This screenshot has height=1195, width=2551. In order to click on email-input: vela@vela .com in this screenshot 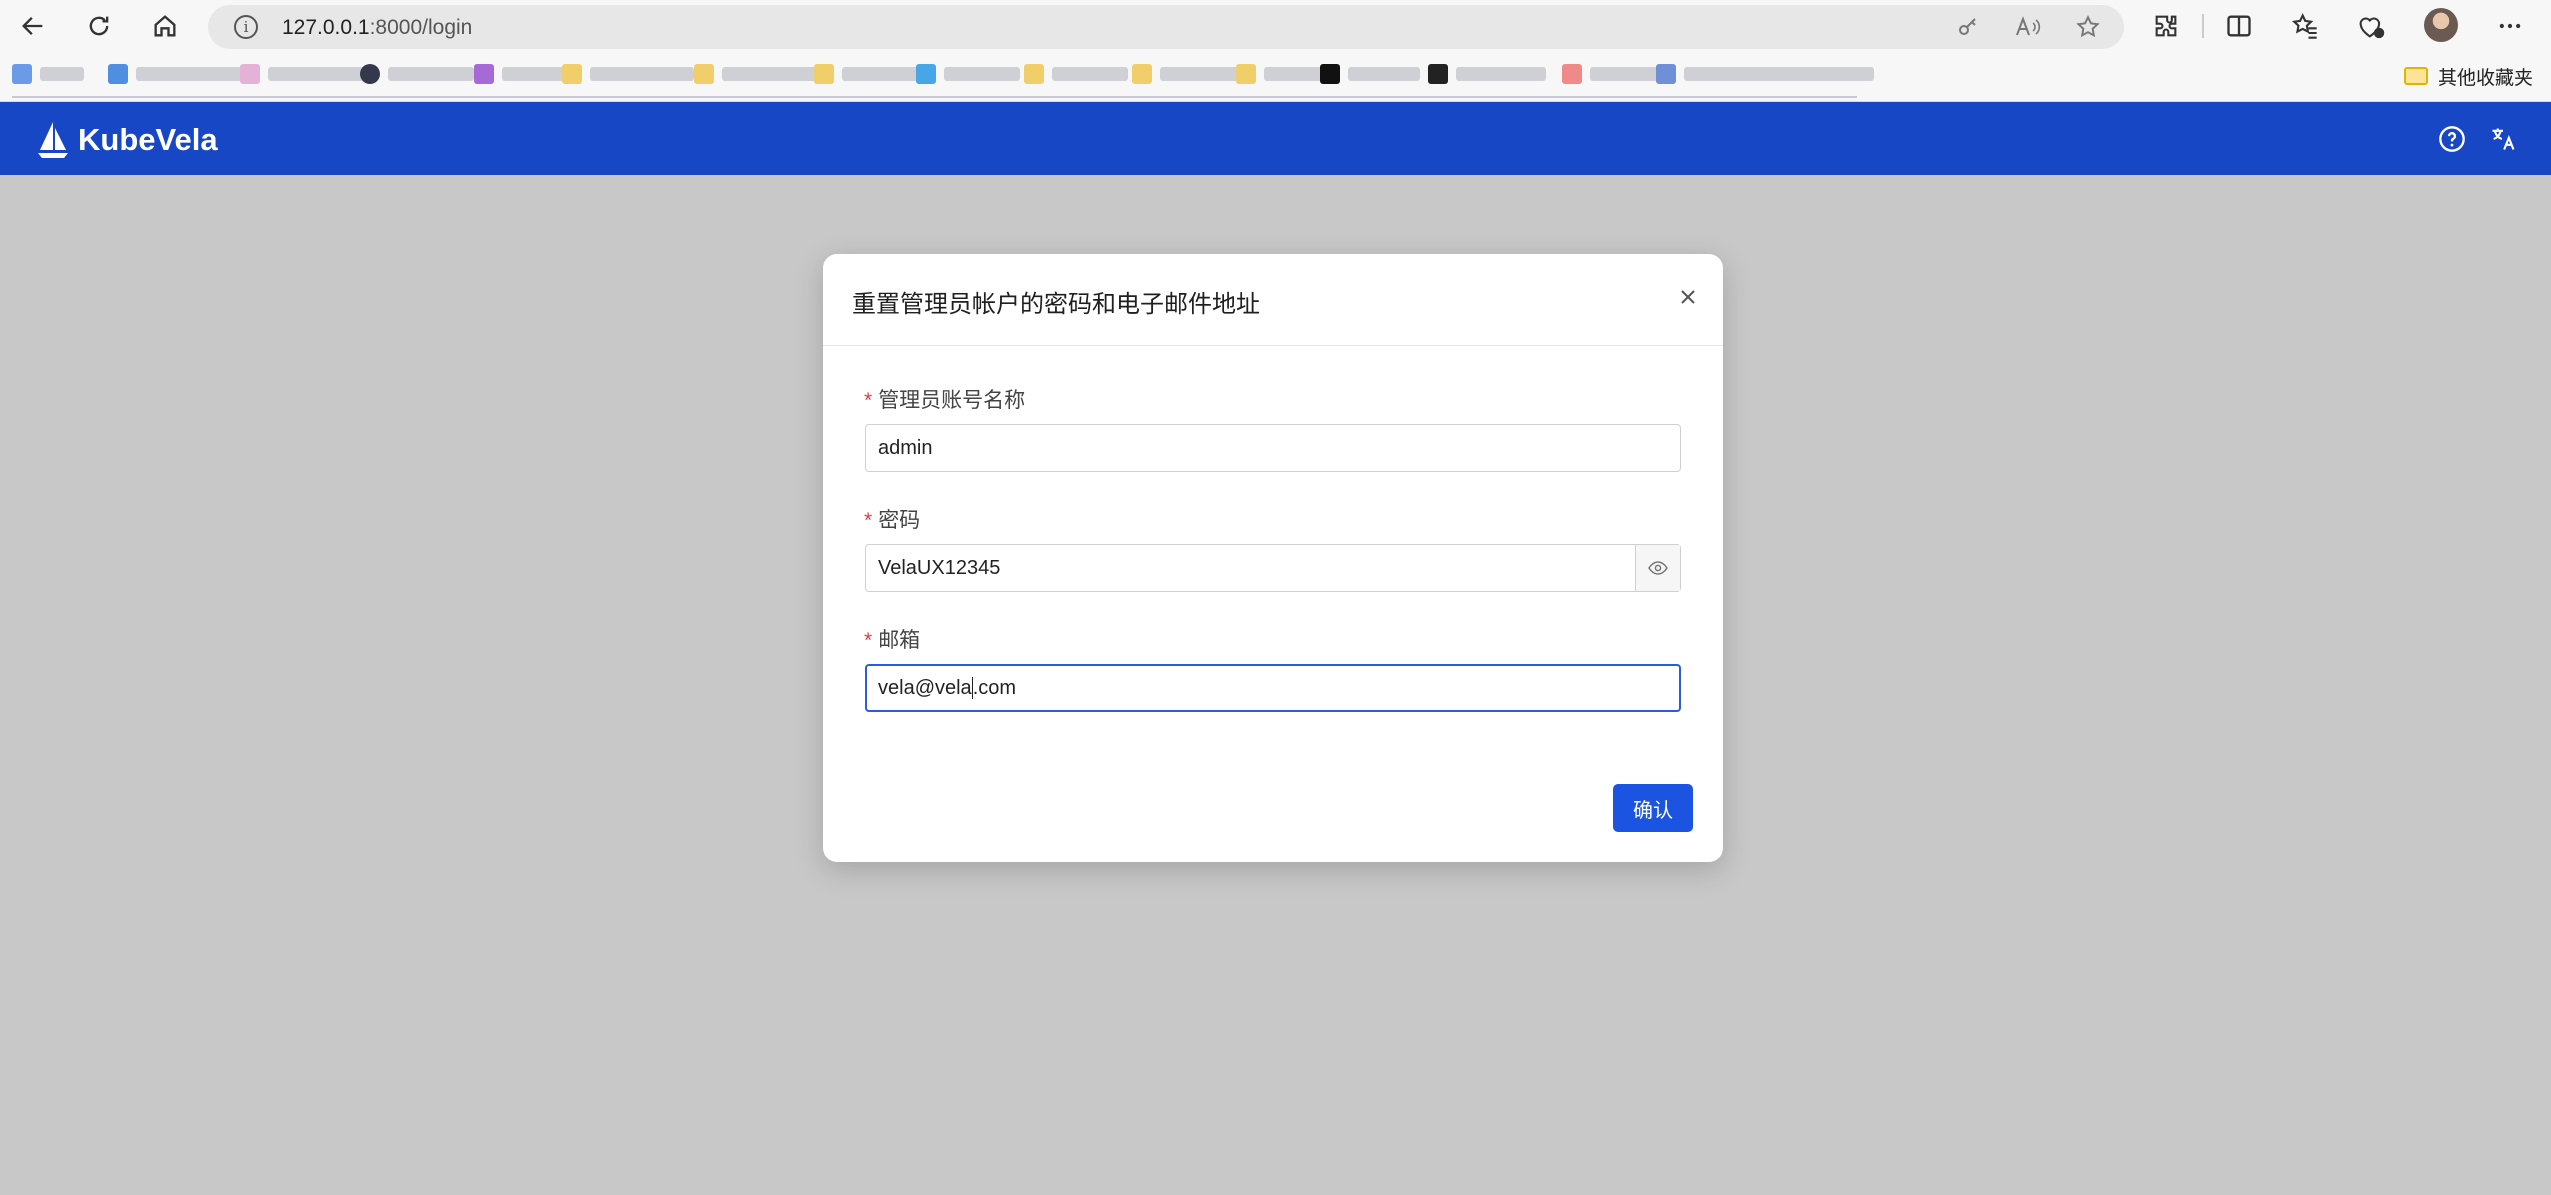, I will do `click(1273, 688)`.